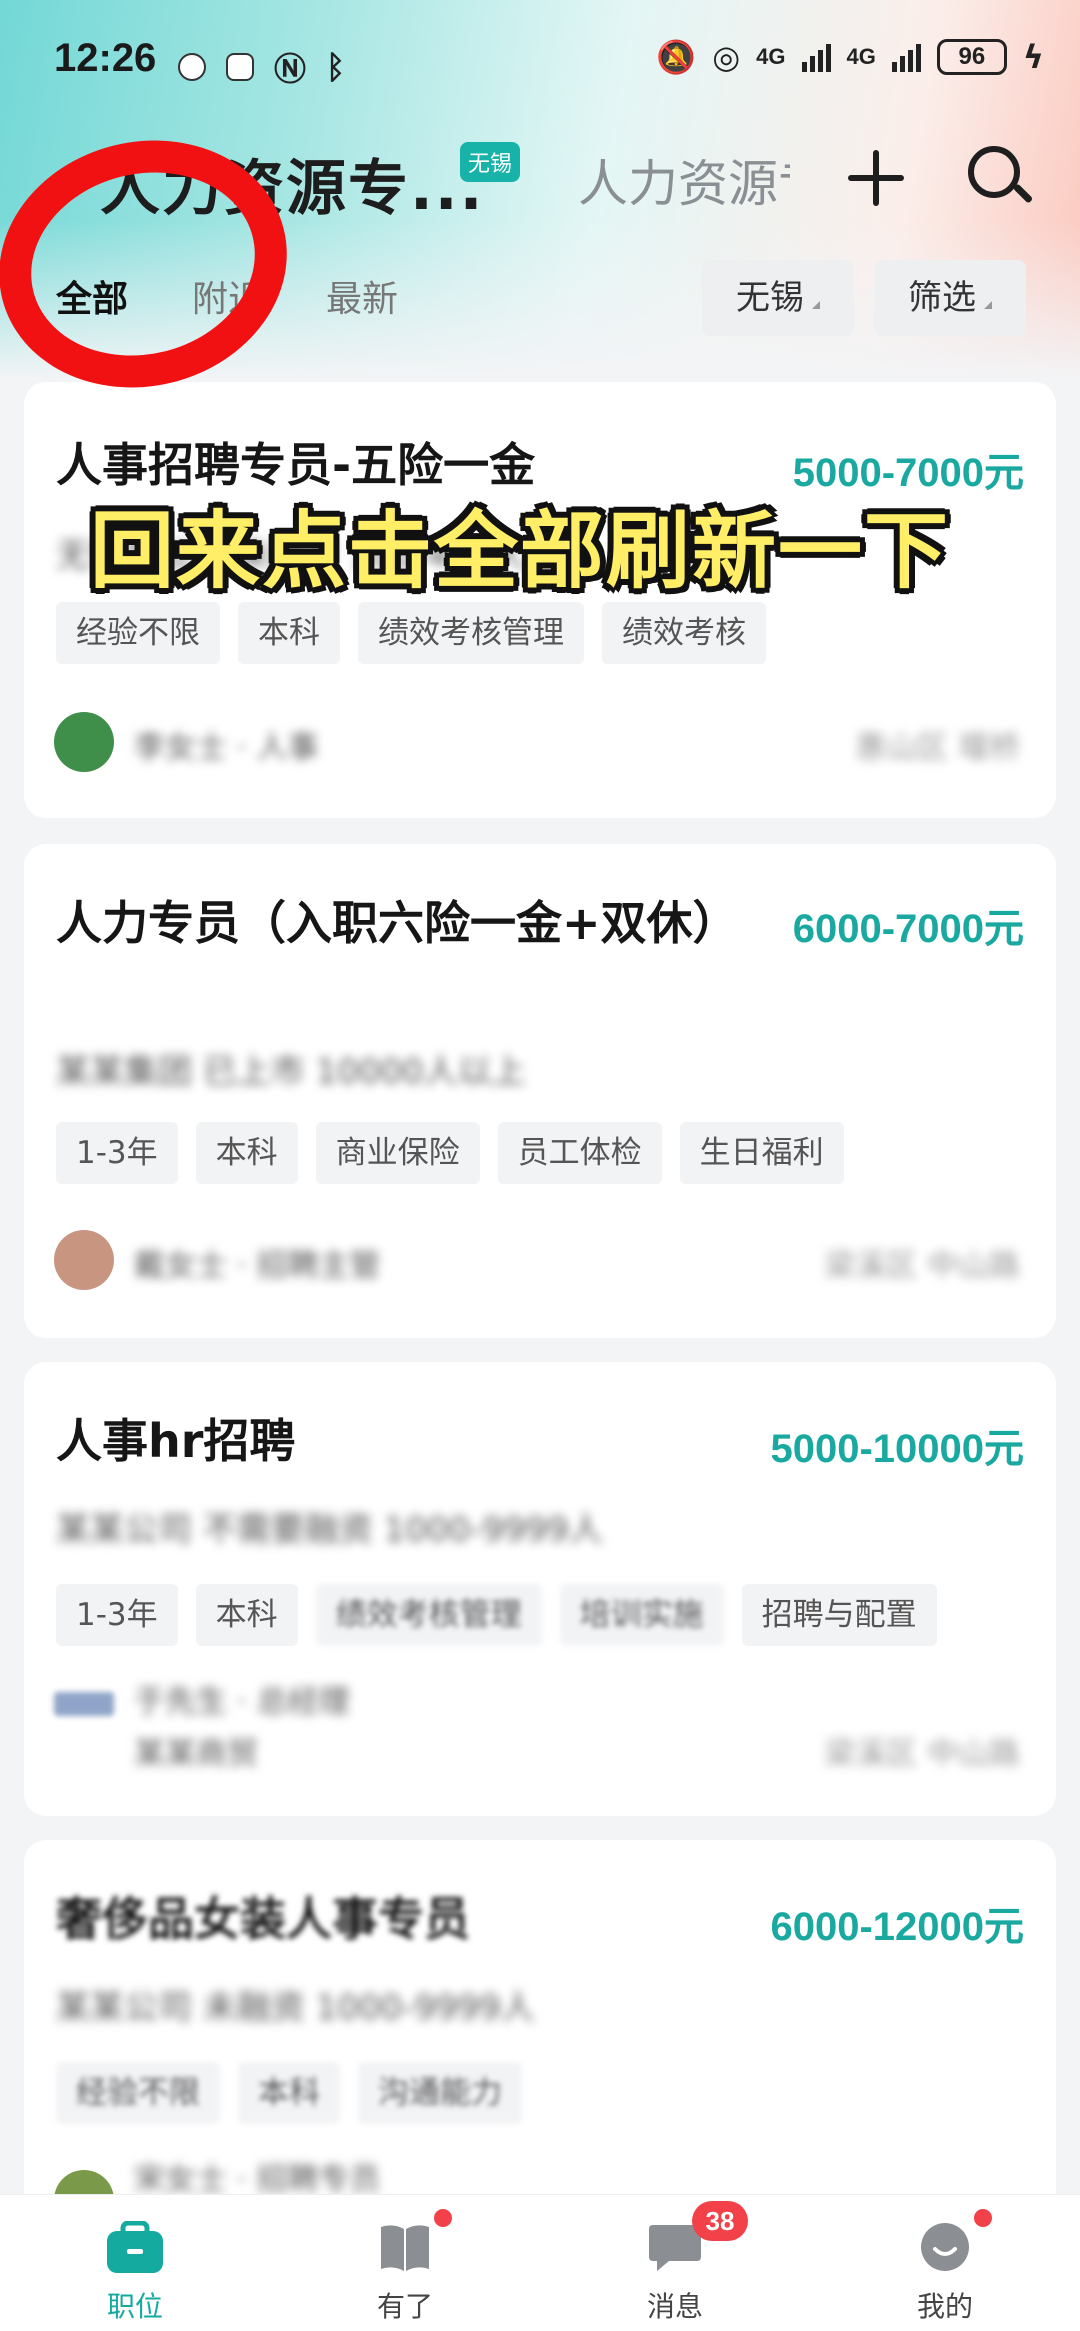 The width and height of the screenshot is (1080, 2331). I want to click on bluetooth-icon: ᛒ, so click(336, 67).